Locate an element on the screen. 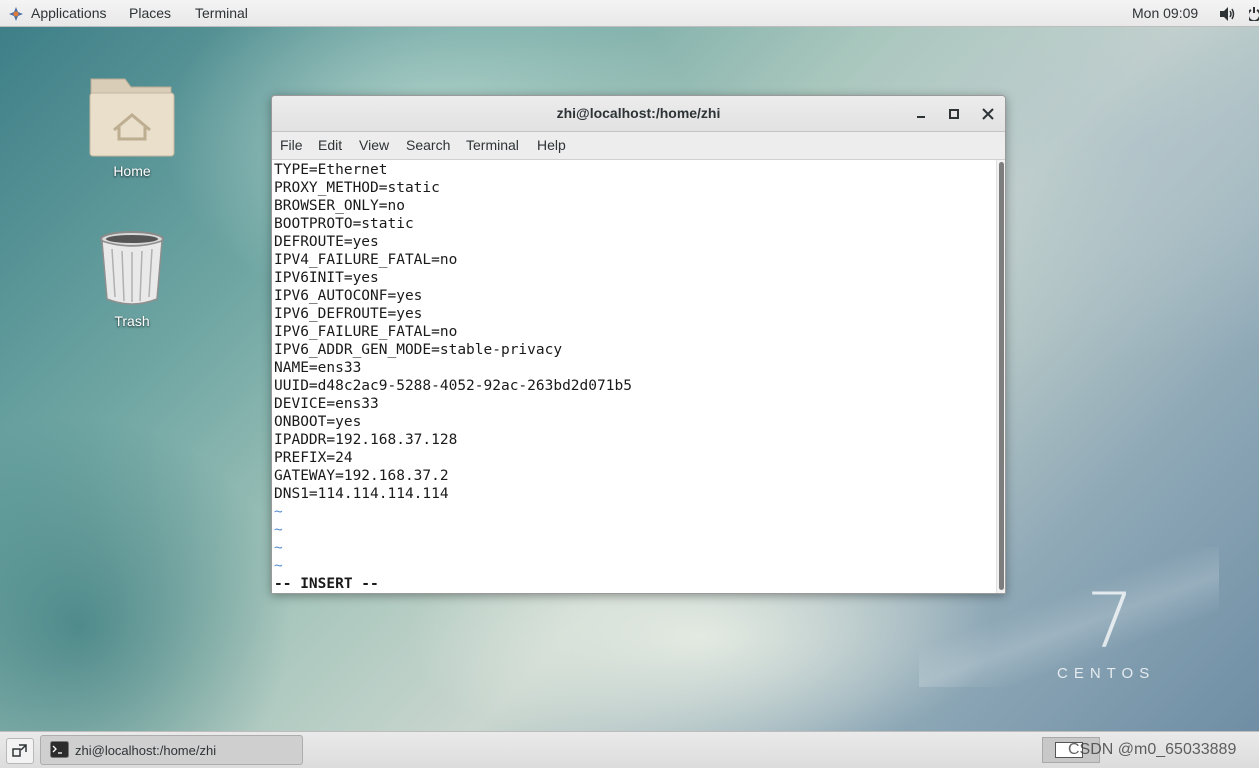 This screenshot has height=768, width=1259. terminal-line: PROXY_METHOD=static is located at coordinates (357, 188).